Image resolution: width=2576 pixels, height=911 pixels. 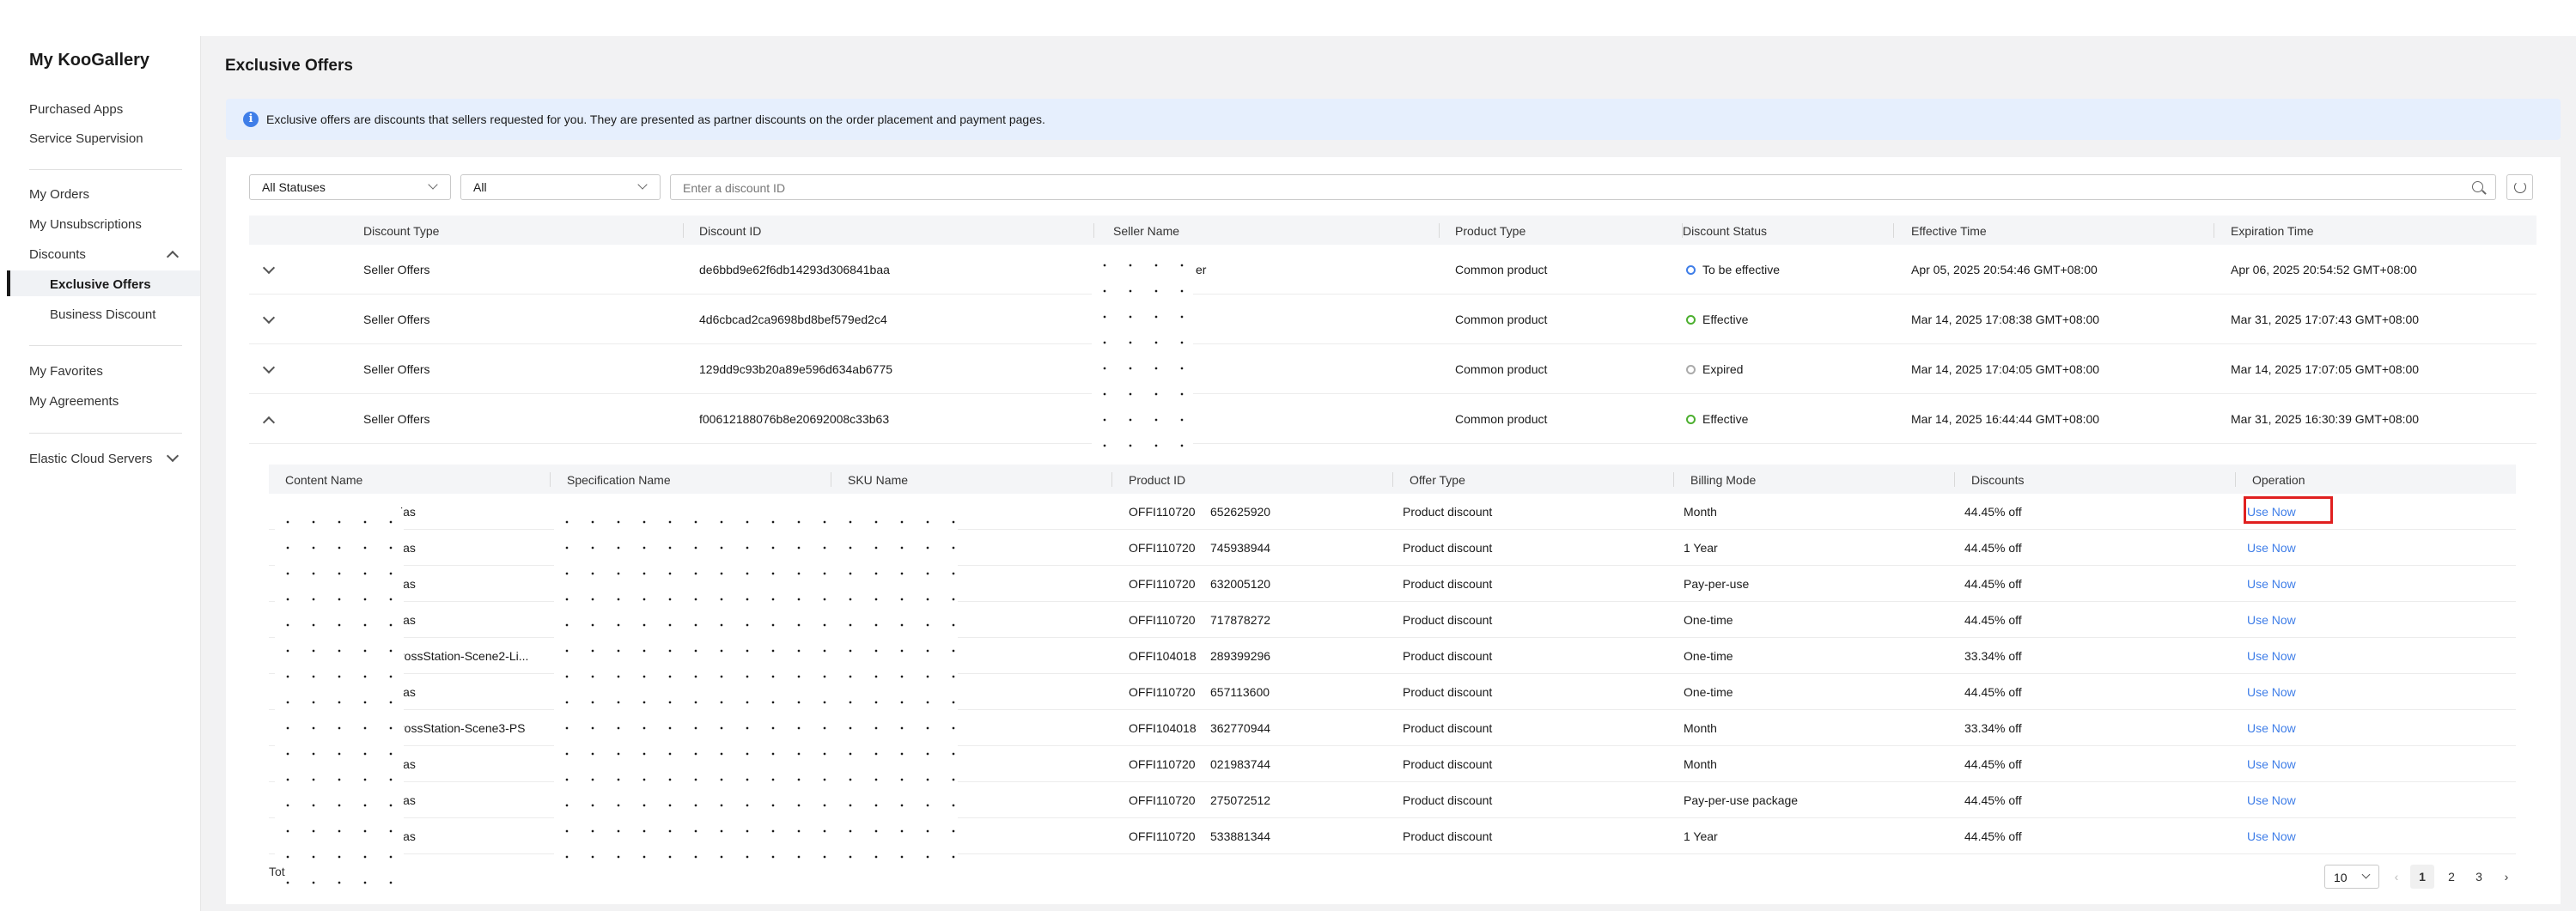 I want to click on search-icon, so click(x=2477, y=186).